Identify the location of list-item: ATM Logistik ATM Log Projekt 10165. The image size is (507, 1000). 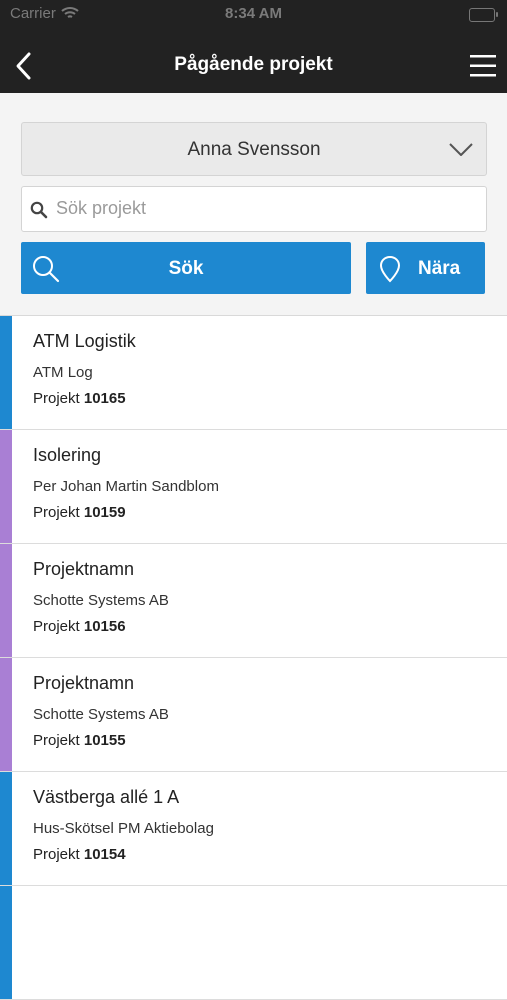
(253, 373).